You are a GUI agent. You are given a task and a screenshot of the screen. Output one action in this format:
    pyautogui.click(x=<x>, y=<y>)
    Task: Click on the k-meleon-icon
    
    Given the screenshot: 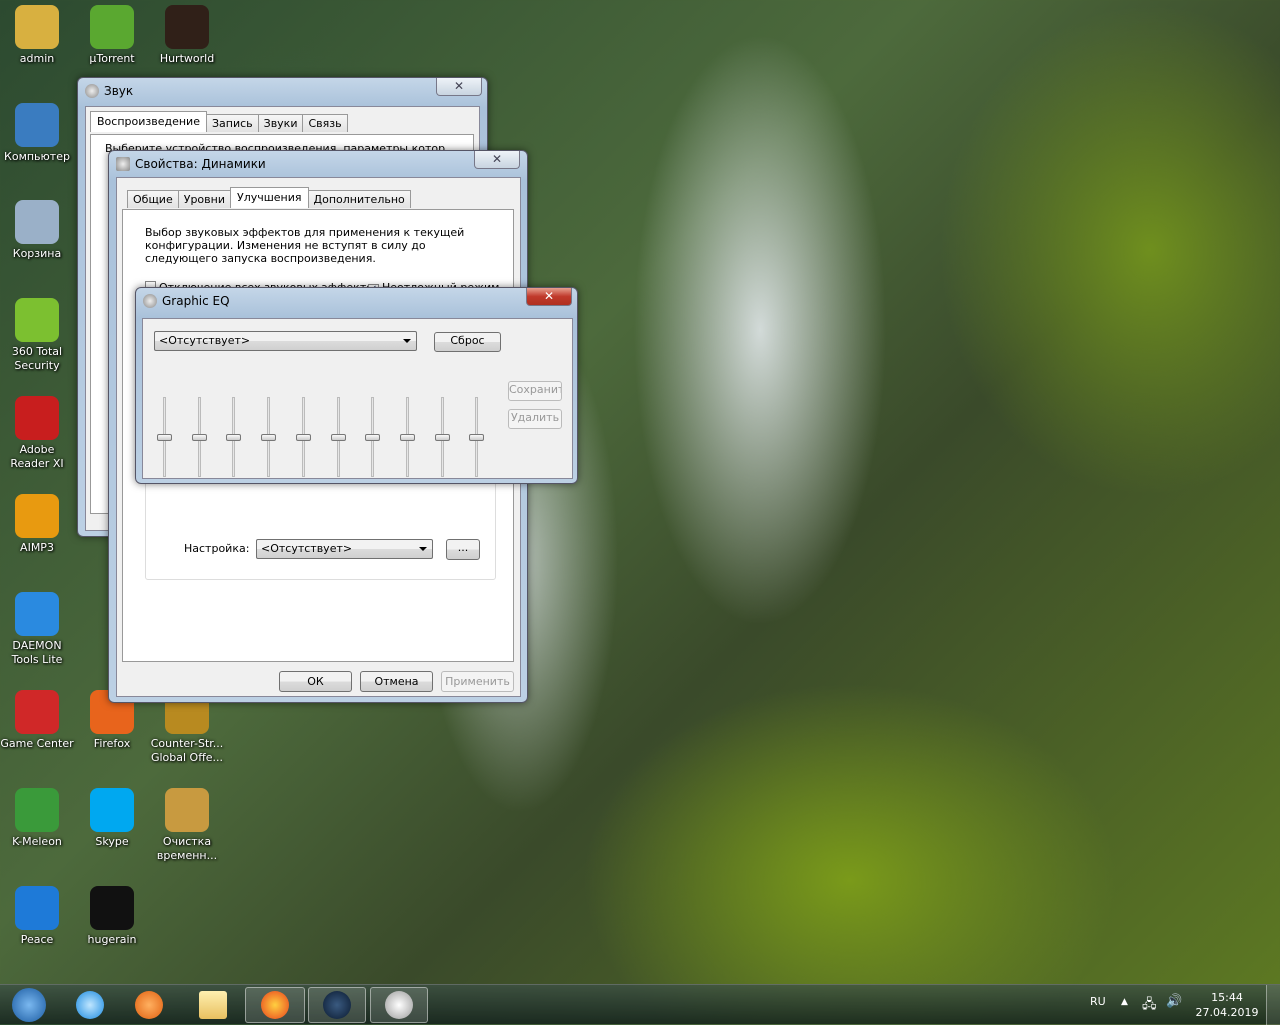 What is the action you would take?
    pyautogui.click(x=37, y=810)
    